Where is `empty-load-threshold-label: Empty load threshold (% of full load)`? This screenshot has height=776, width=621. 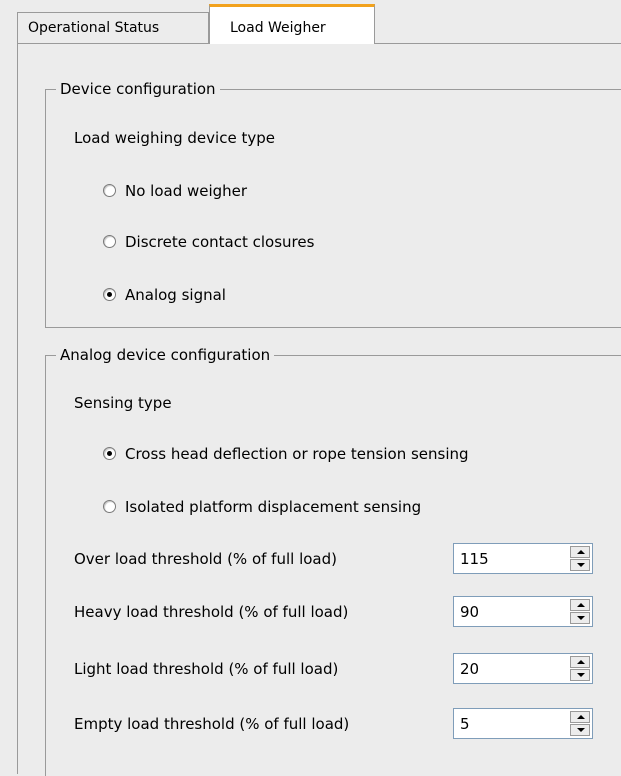 empty-load-threshold-label: Empty load threshold (% of full load) is located at coordinates (212, 724).